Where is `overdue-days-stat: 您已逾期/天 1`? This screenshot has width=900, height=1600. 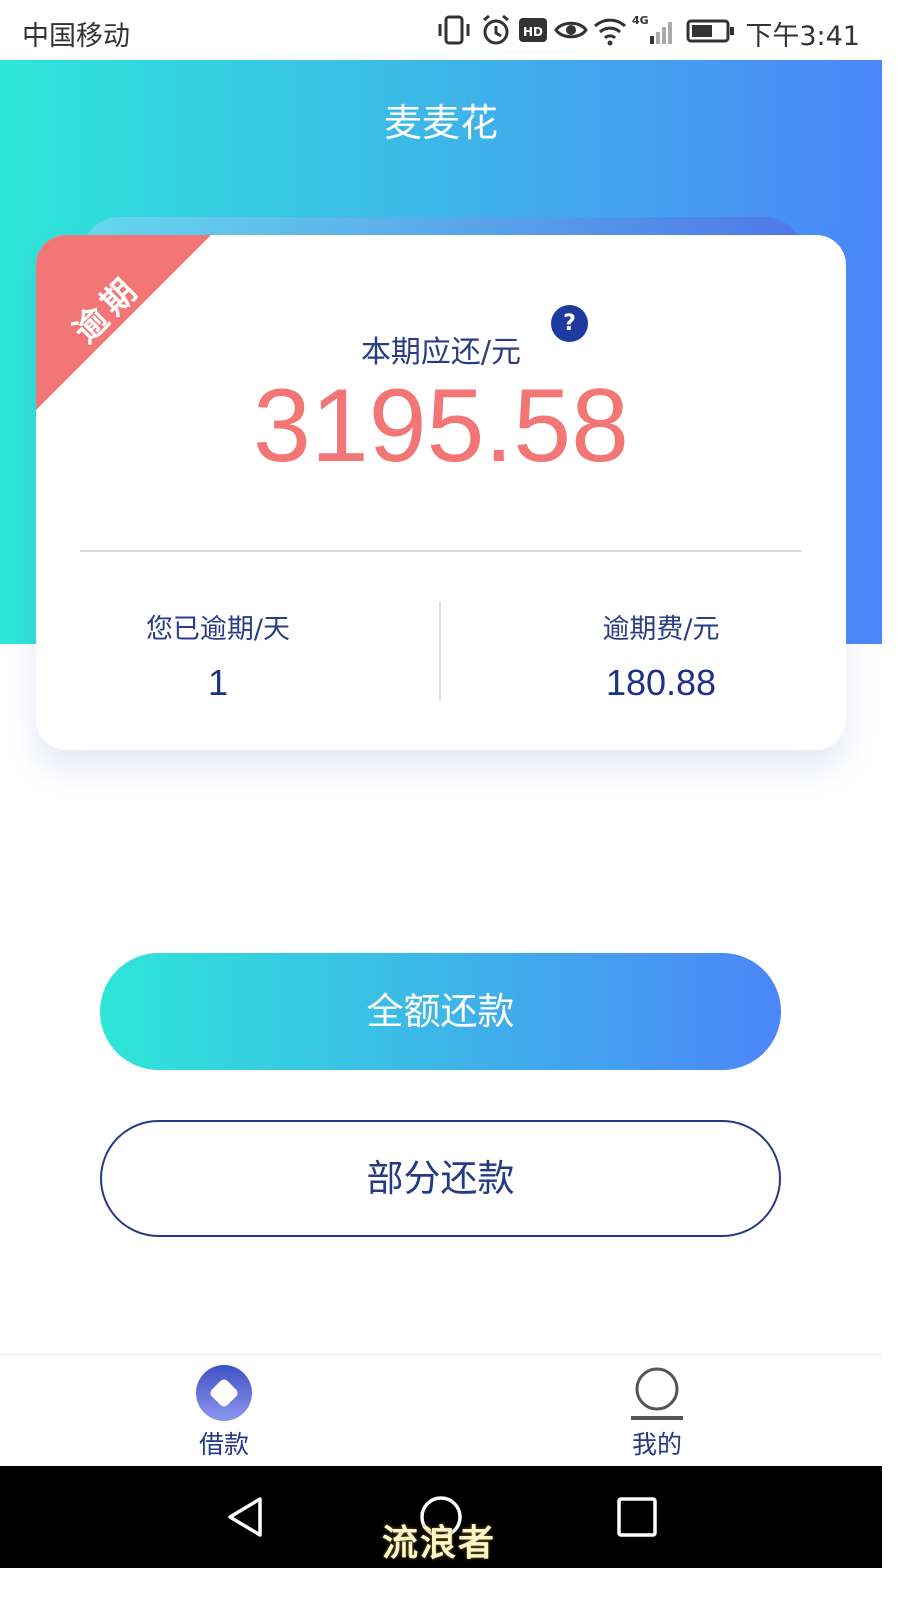
overdue-days-stat: 您已逾期/天 1 is located at coordinates (218, 655).